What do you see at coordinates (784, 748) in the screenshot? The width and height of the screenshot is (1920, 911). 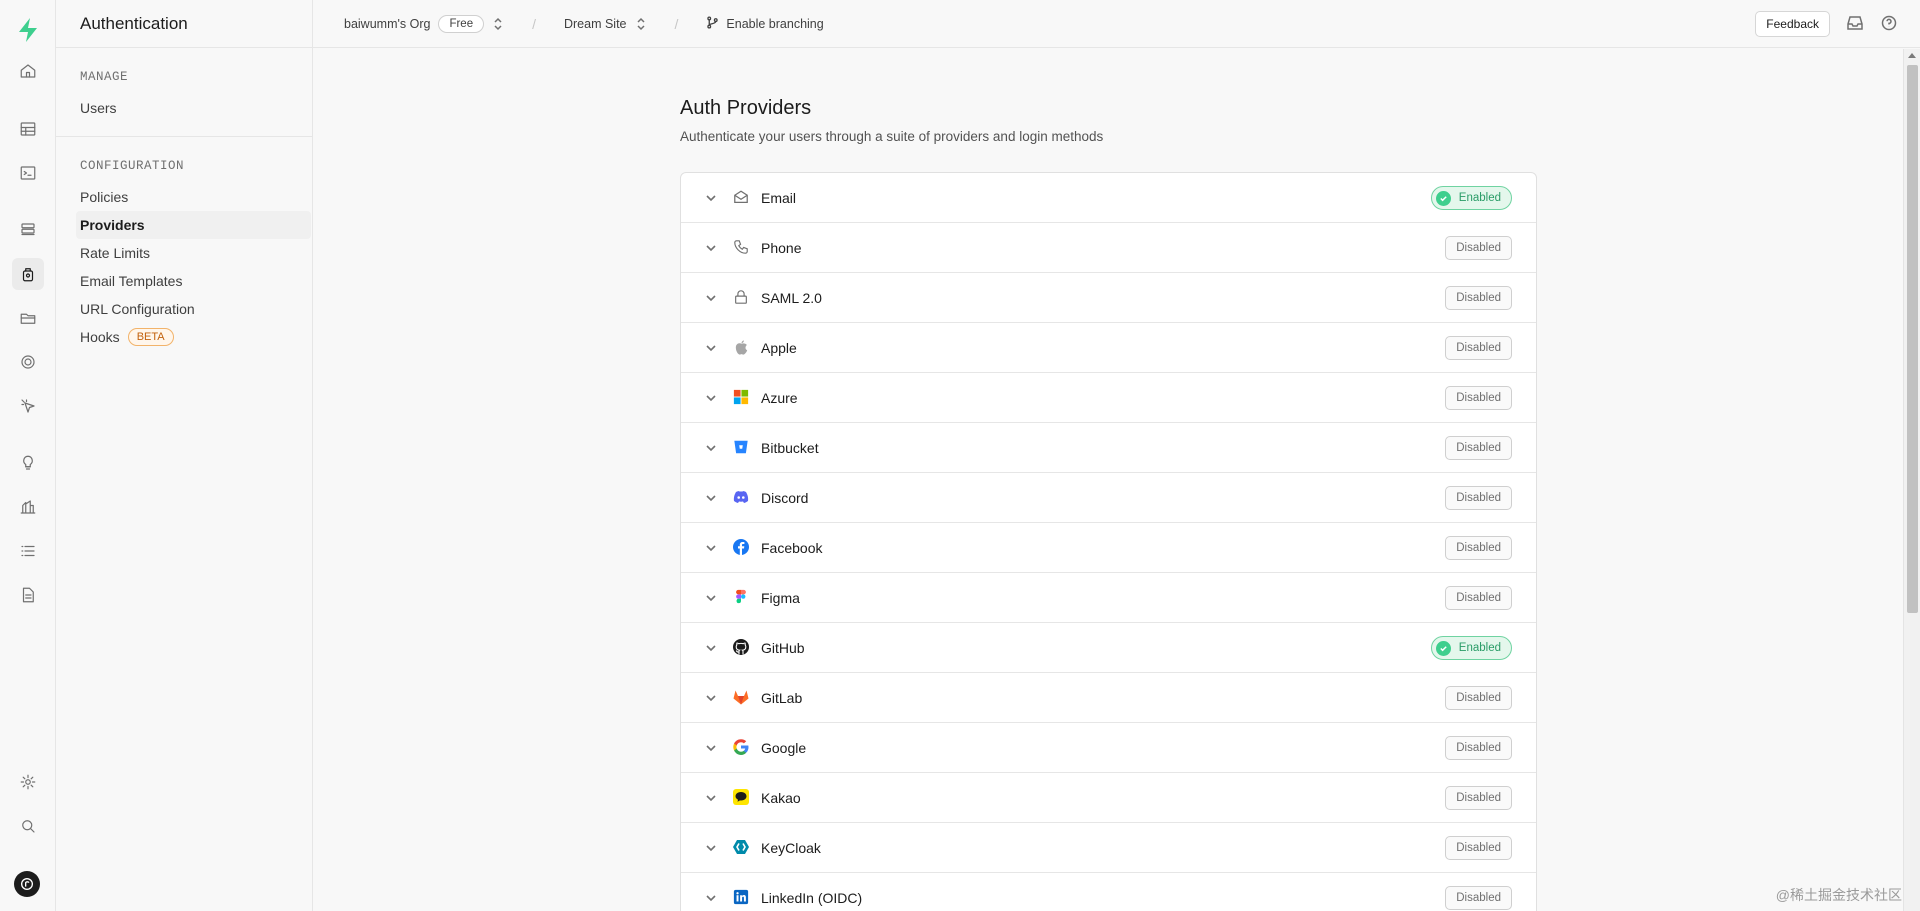 I see `provider-name: Google` at bounding box center [784, 748].